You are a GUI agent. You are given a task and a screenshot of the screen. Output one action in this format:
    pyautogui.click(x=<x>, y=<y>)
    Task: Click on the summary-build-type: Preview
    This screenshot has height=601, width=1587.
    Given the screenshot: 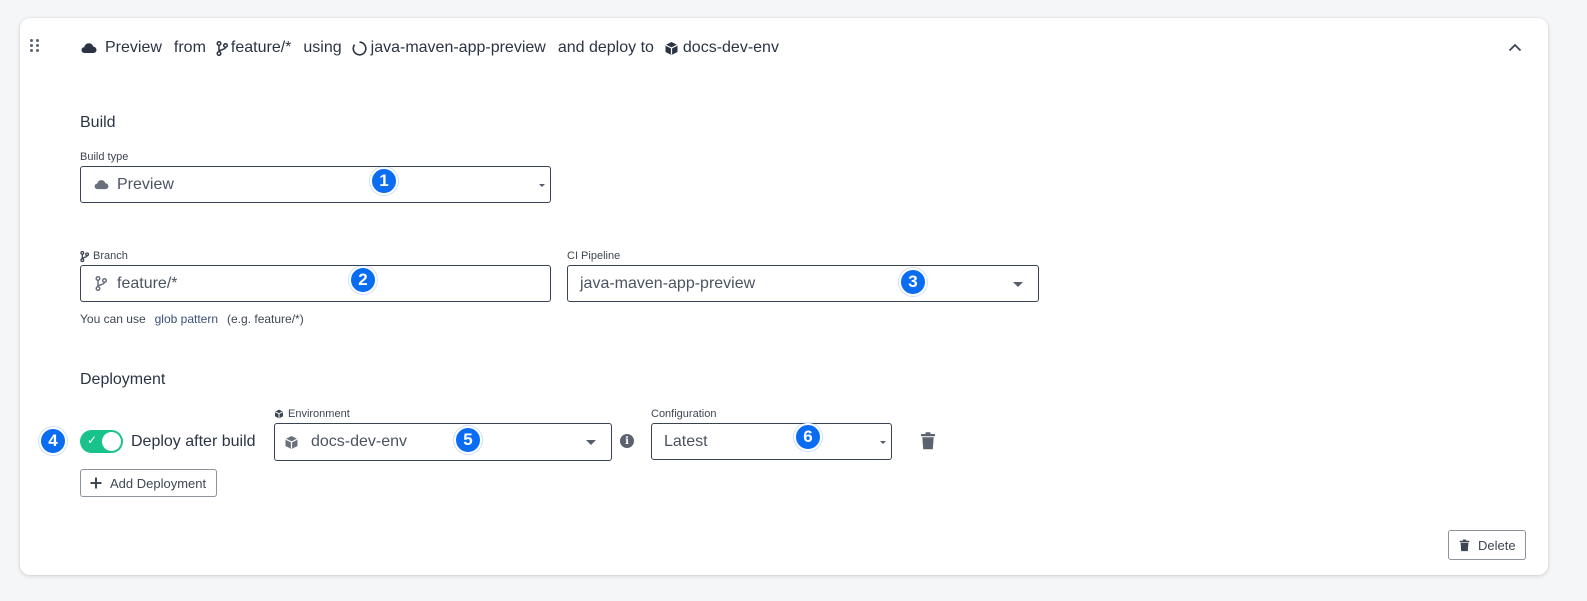 What is the action you would take?
    pyautogui.click(x=133, y=47)
    